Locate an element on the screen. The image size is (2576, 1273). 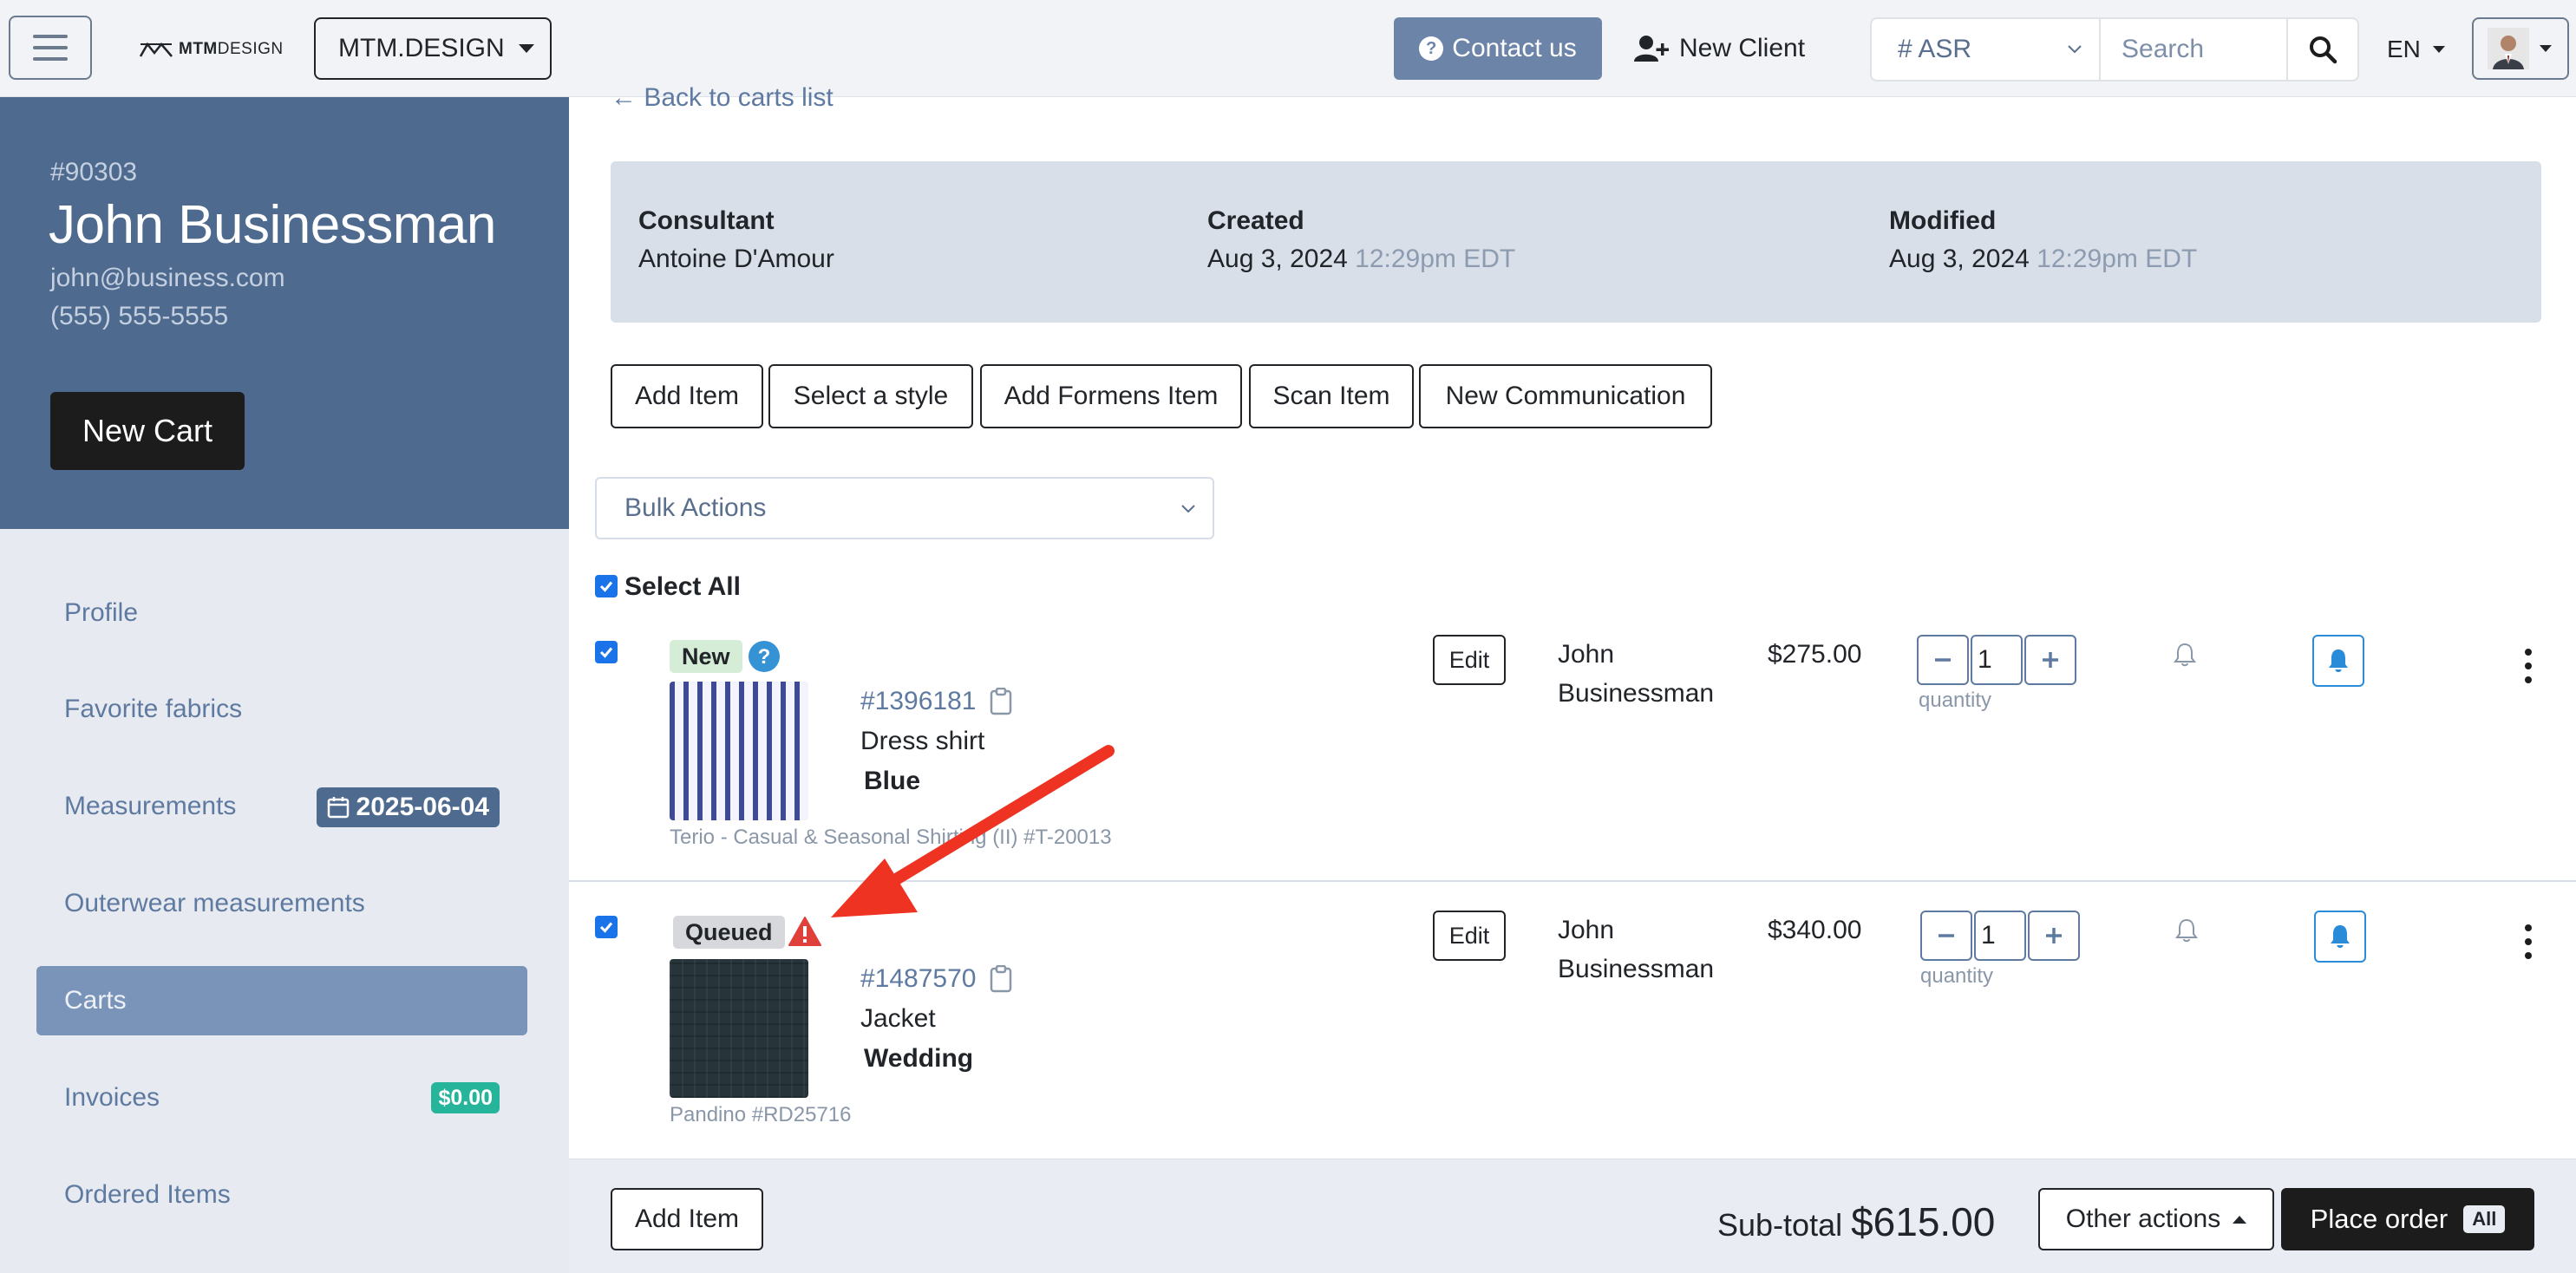
new-cart-button: New Cart is located at coordinates (147, 431).